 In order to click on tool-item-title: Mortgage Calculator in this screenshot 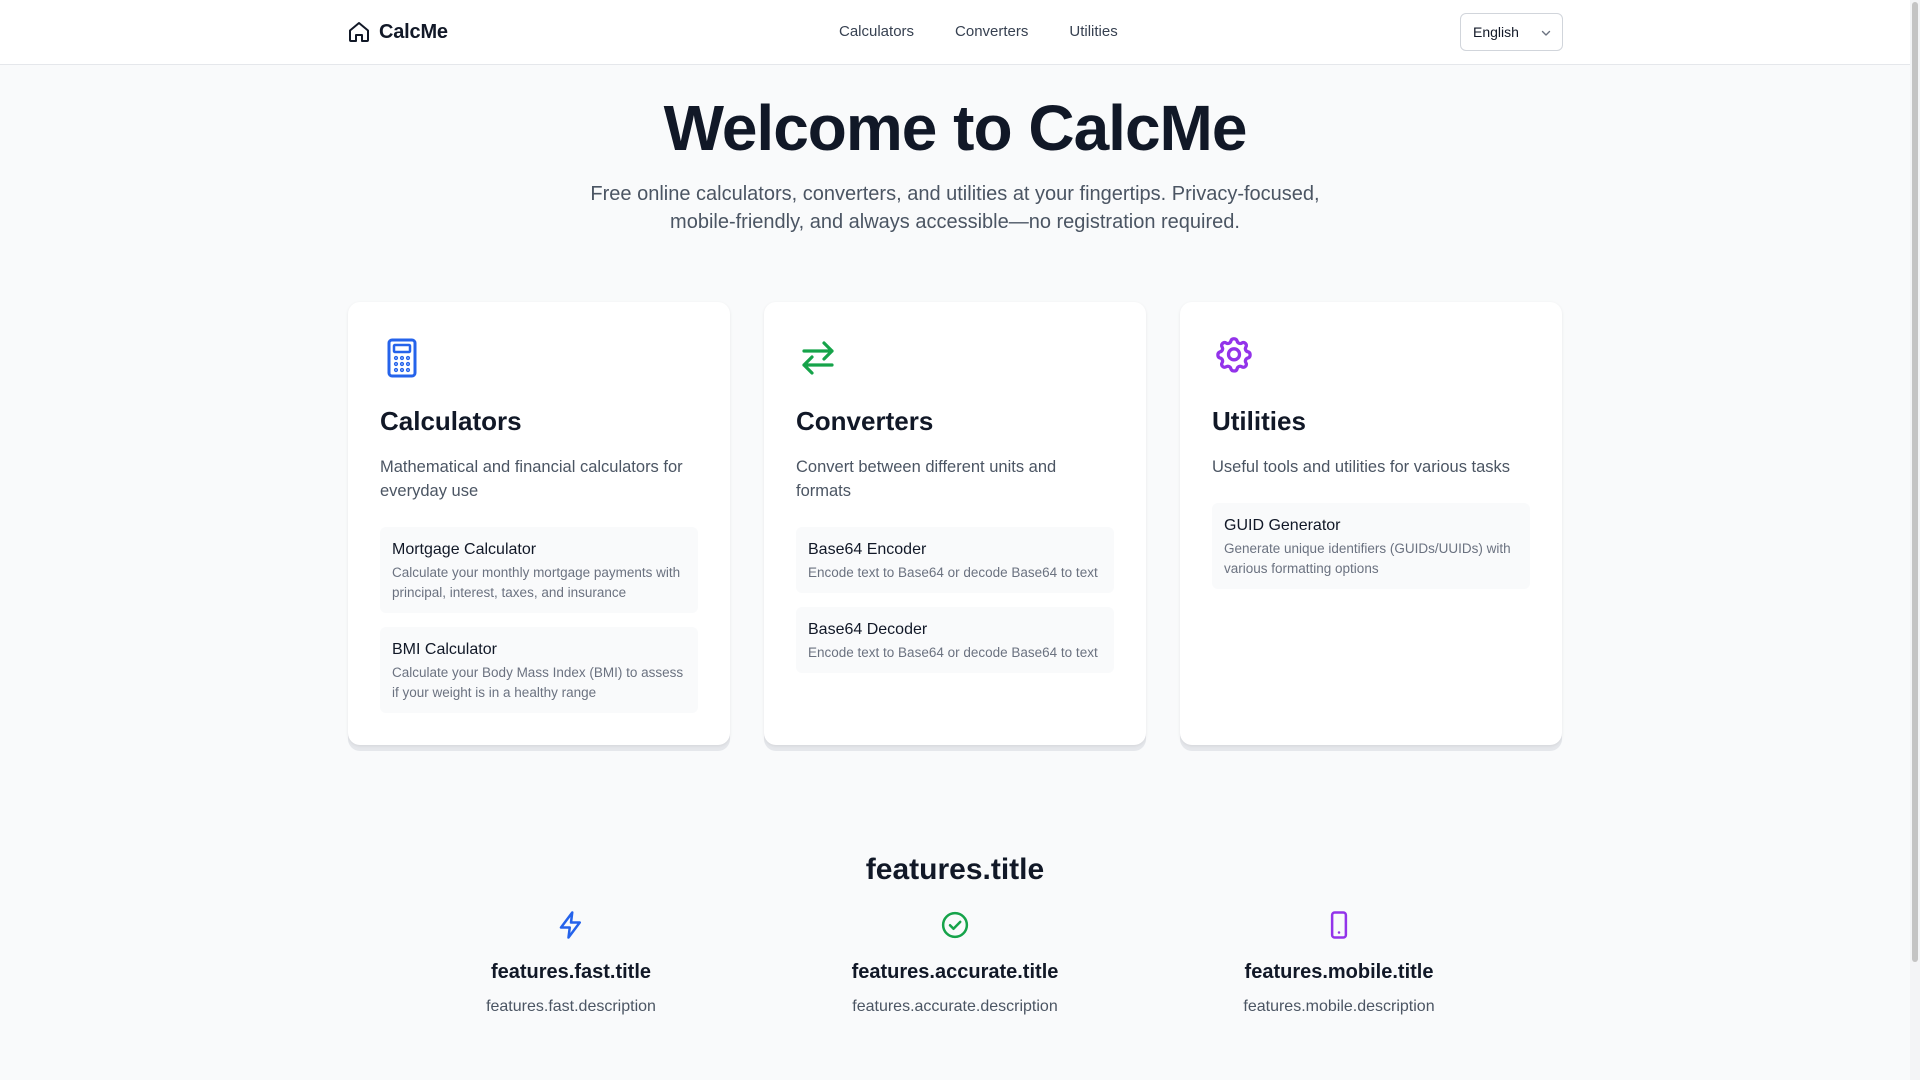, I will do `click(464, 549)`.